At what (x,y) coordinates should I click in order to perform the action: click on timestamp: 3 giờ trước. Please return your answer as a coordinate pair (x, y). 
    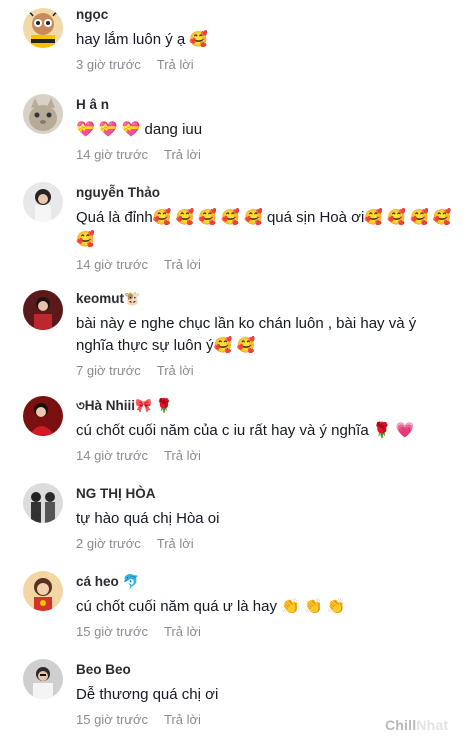
    Looking at the image, I should click on (108, 64).